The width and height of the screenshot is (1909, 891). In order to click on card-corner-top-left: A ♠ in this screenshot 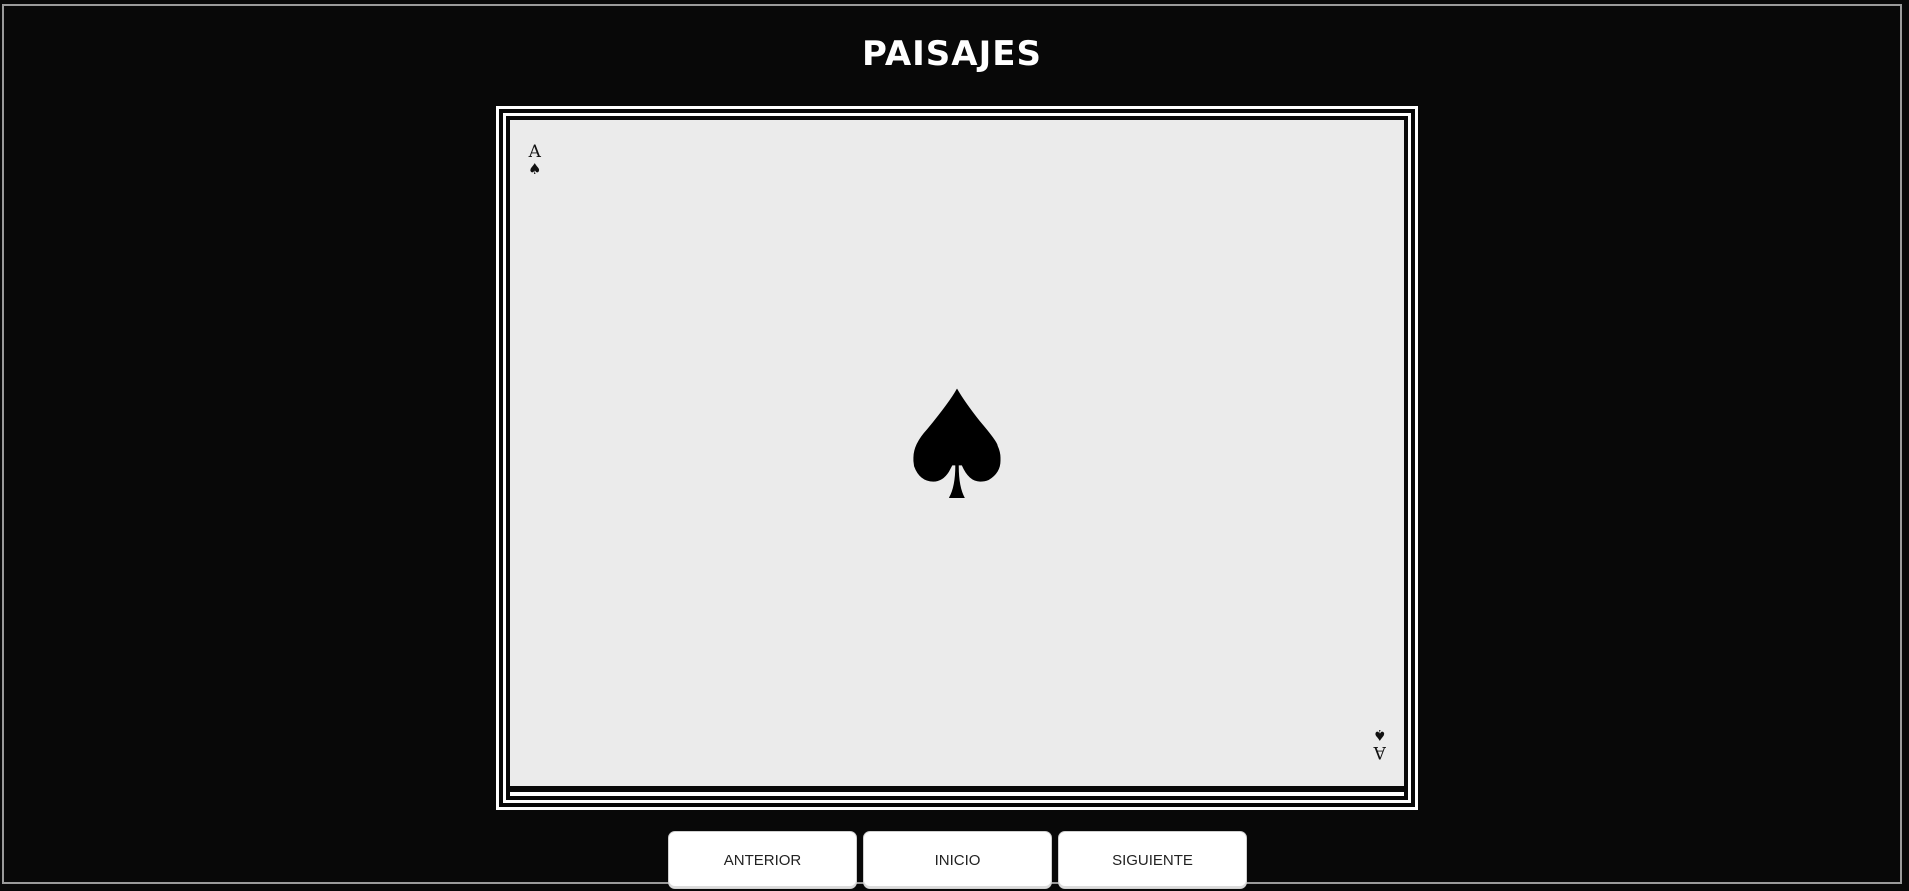, I will do `click(534, 160)`.